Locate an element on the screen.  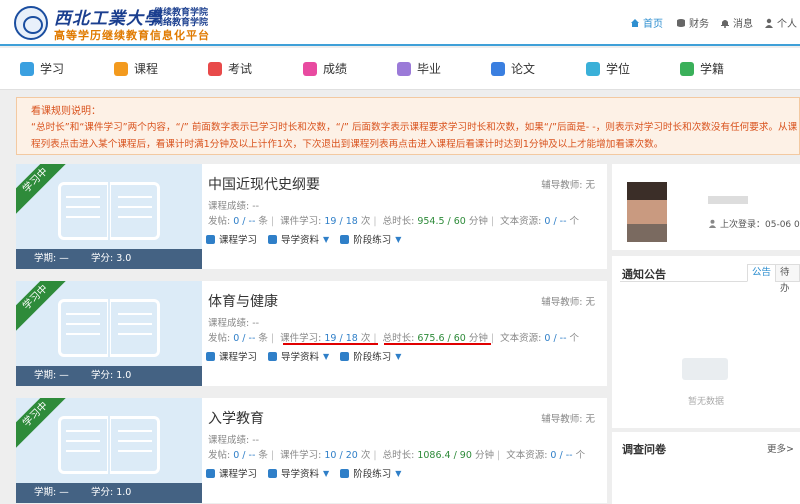
survey-title: 调查问卷 is located at coordinates (644, 449).